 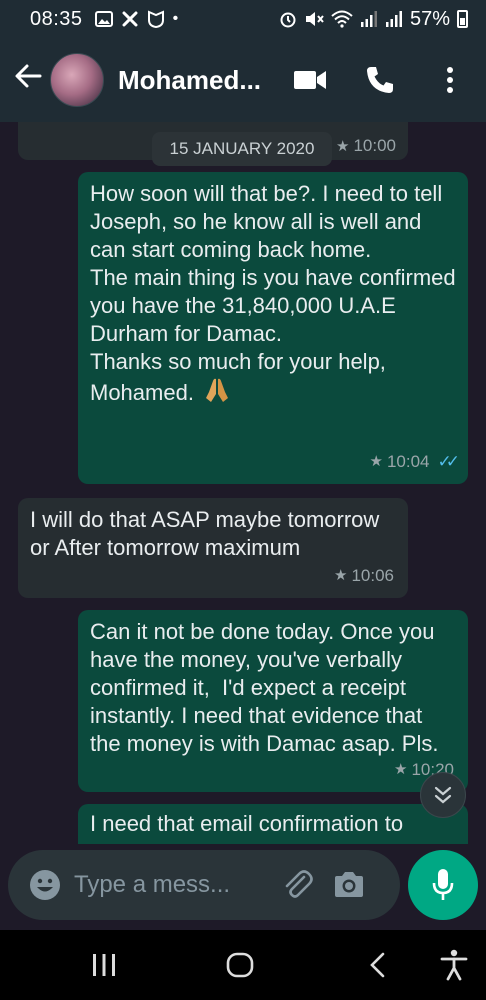 I want to click on camera-icon, so click(x=349, y=885).